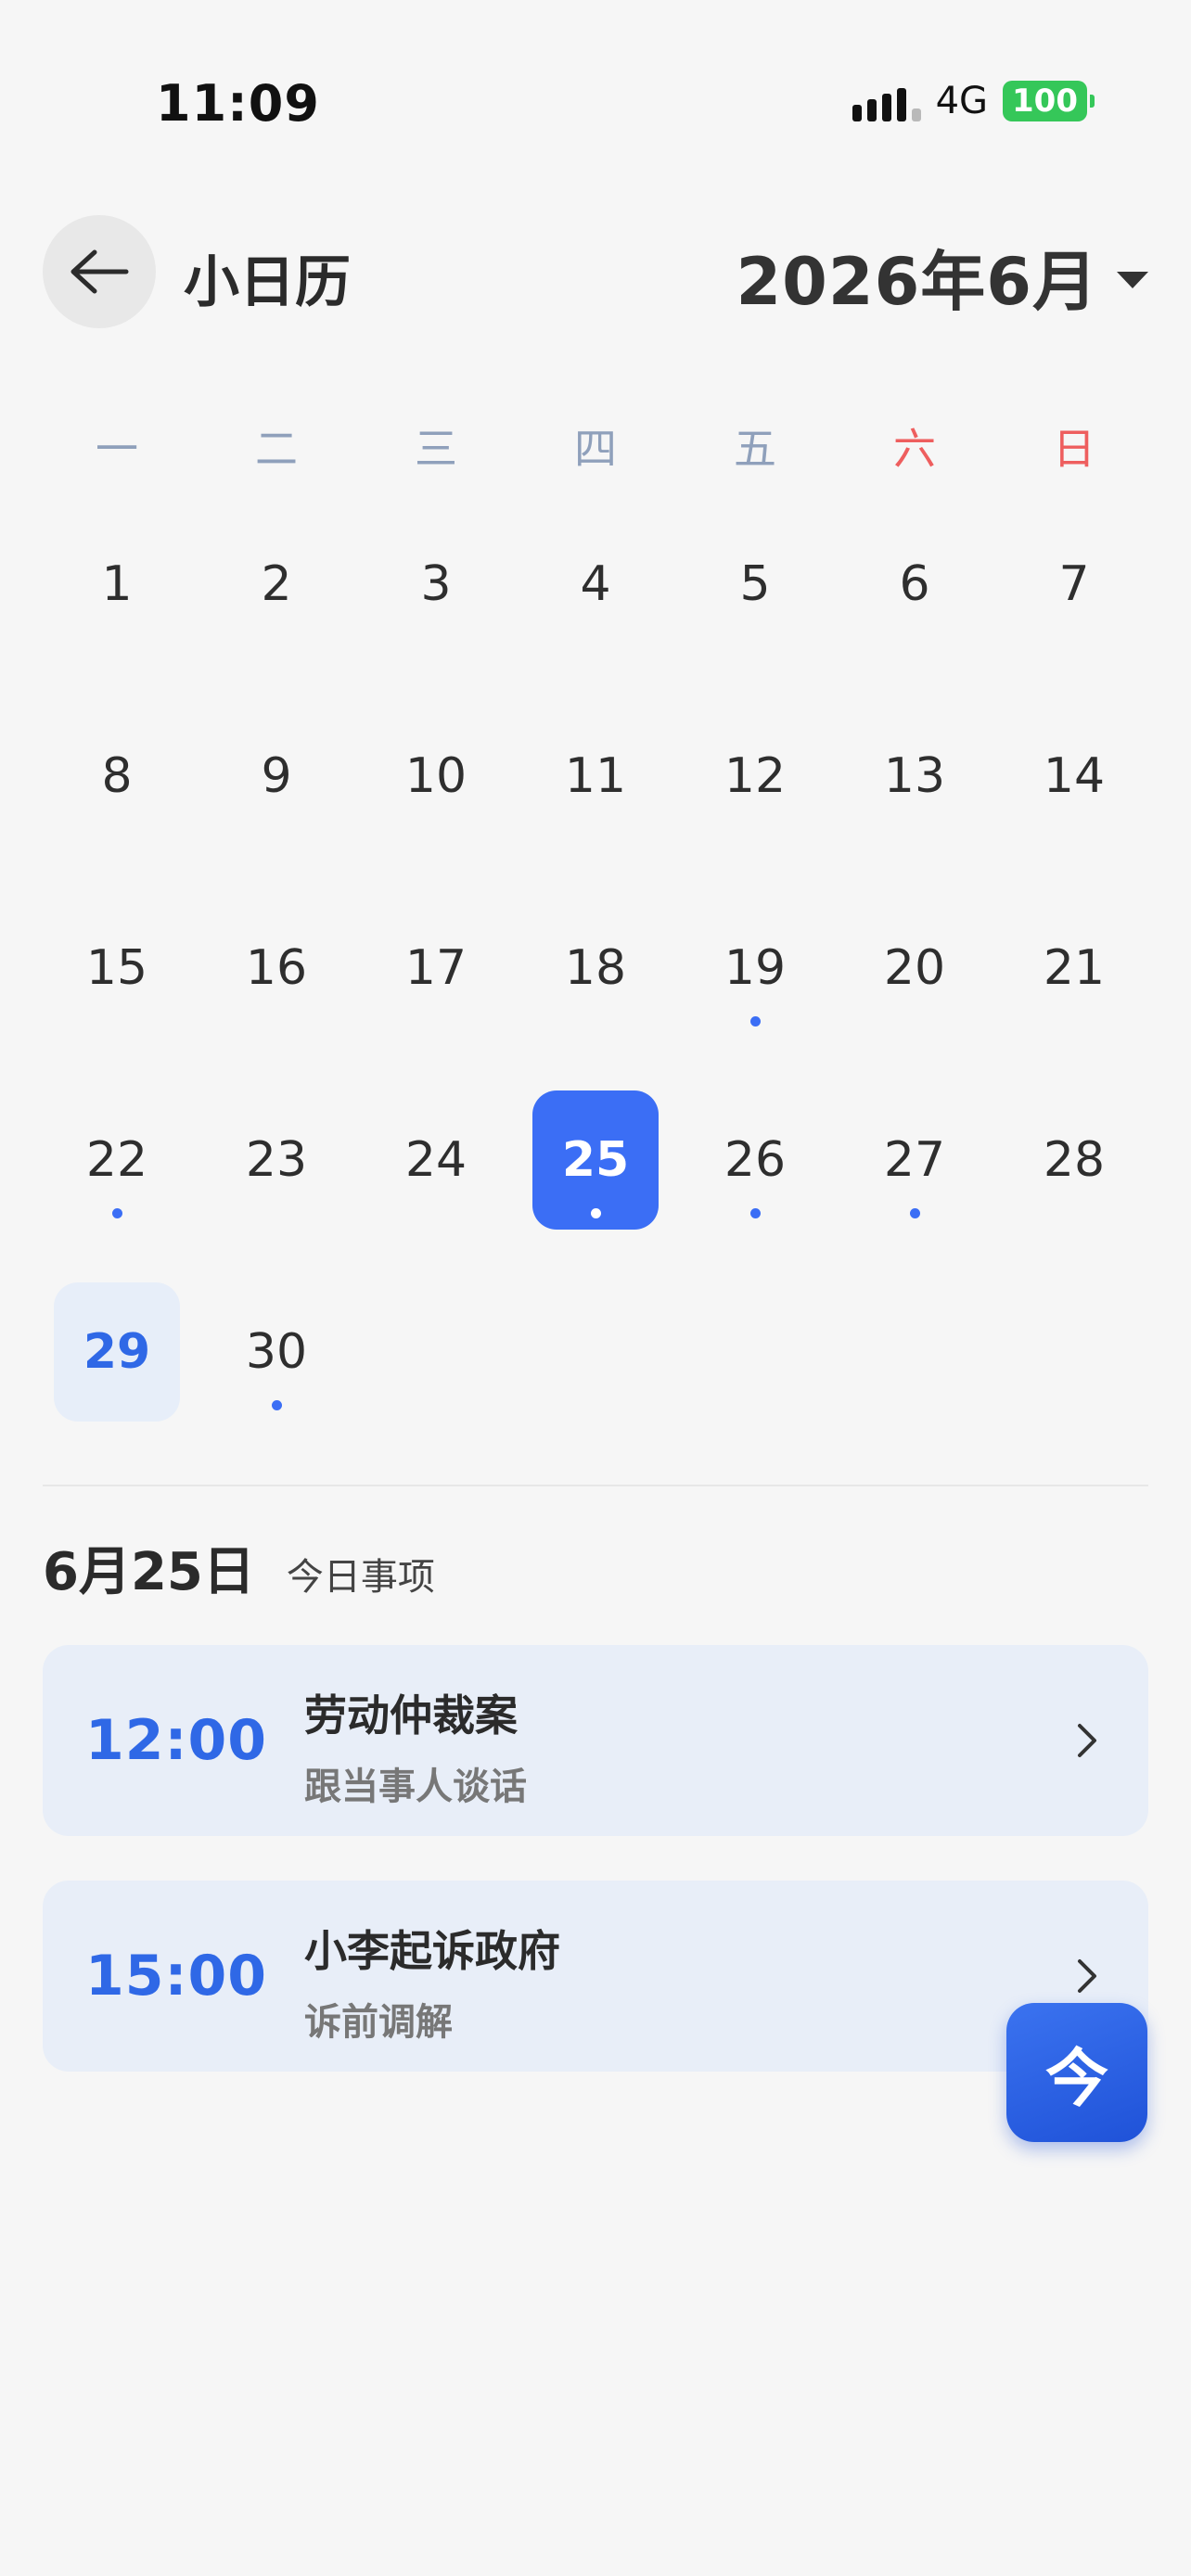 This screenshot has width=1191, height=2576. I want to click on day-cell: 20, so click(914, 995).